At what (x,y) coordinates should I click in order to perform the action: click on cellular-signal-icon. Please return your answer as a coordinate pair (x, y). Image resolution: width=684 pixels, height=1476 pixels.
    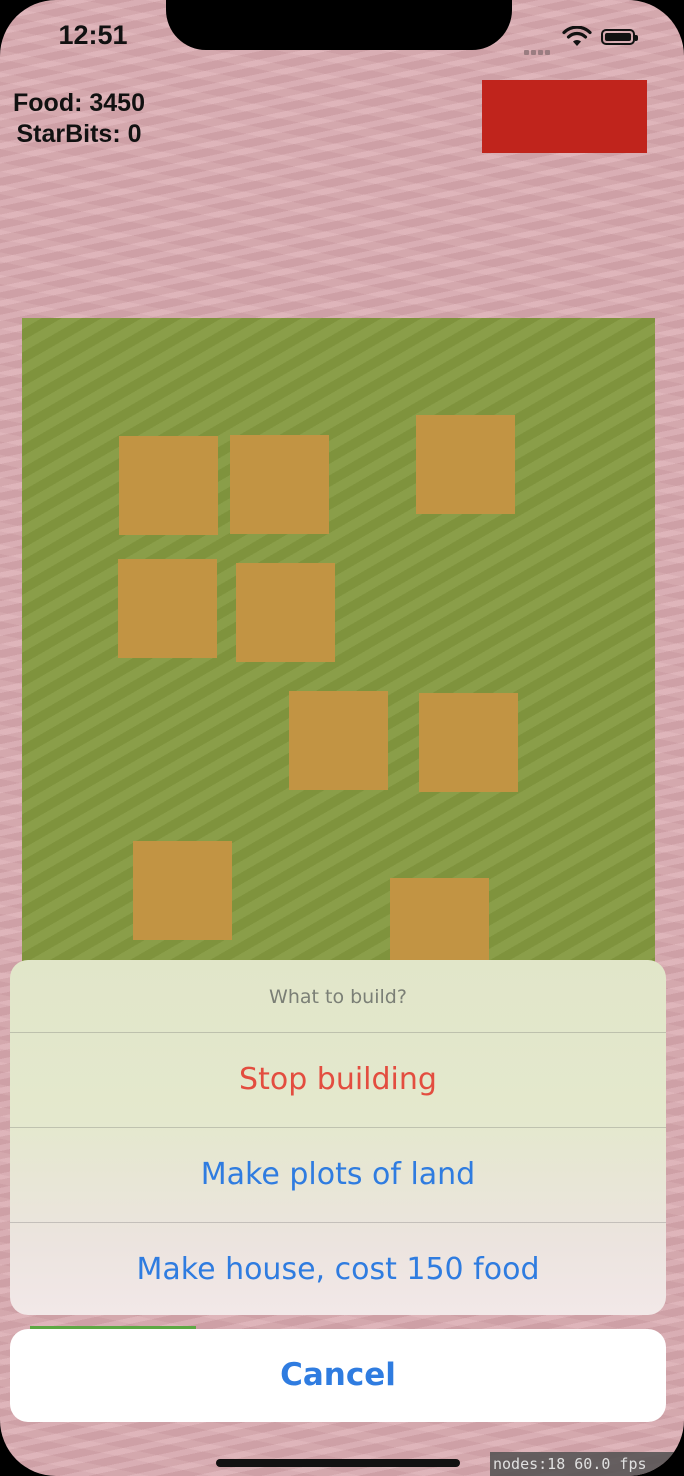
    Looking at the image, I should click on (538, 49).